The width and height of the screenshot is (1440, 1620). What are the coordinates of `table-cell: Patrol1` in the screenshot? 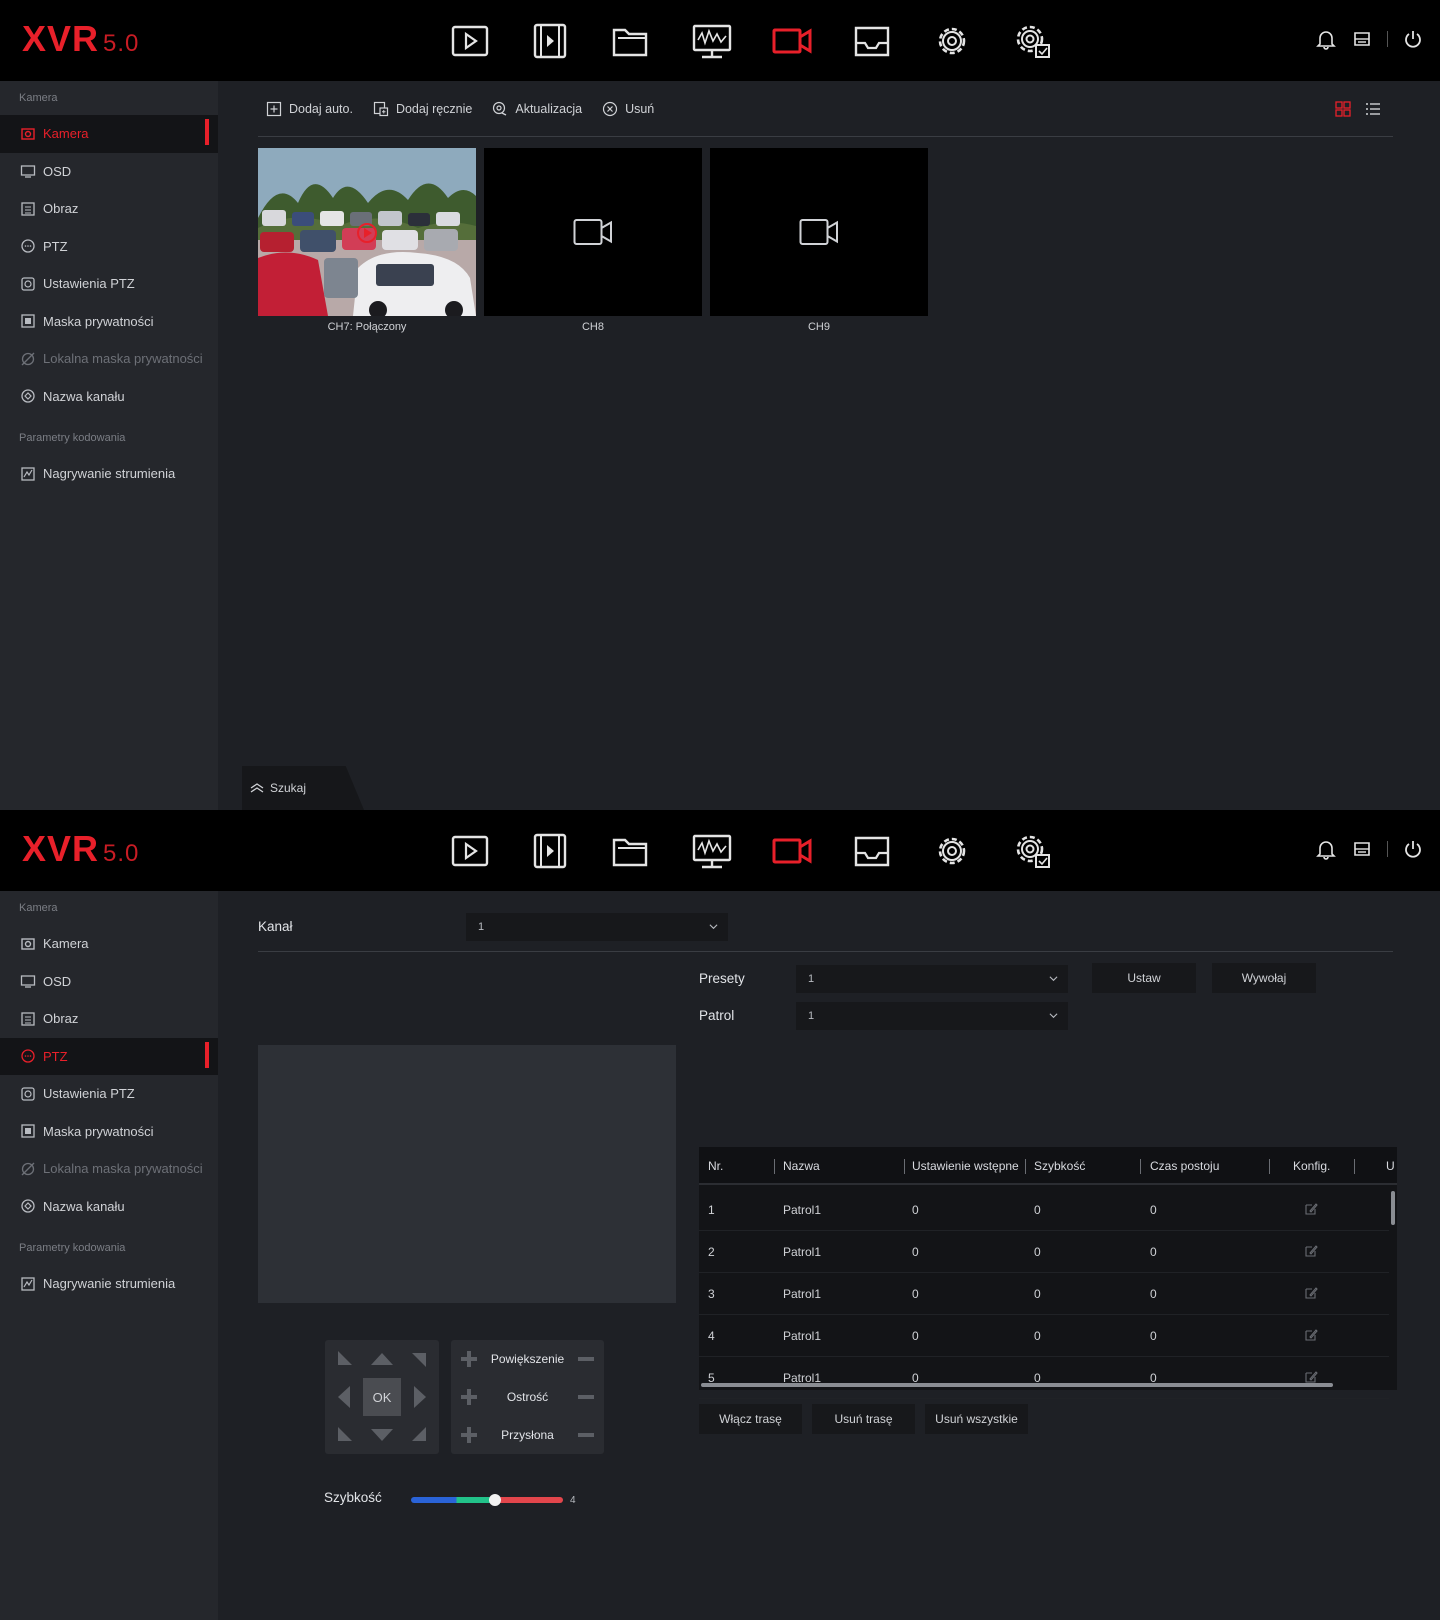 It's located at (802, 1210).